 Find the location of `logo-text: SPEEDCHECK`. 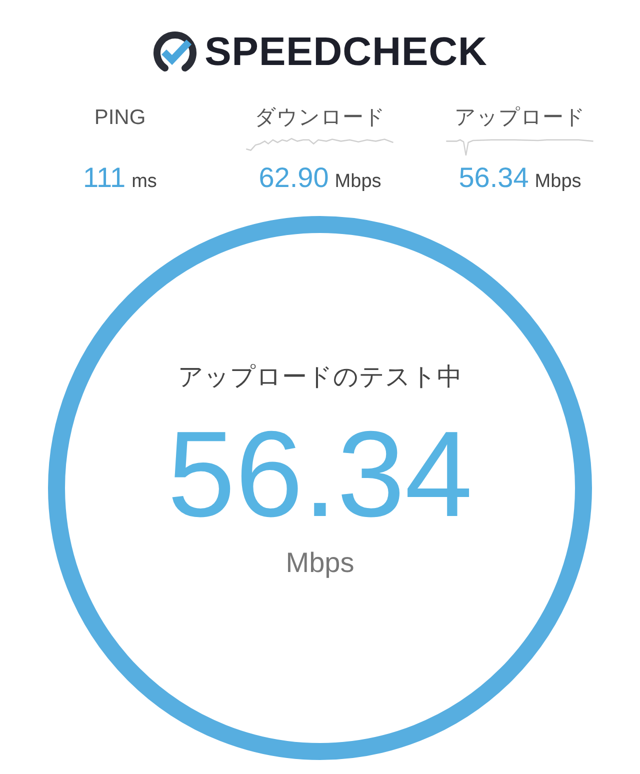

logo-text: SPEEDCHECK is located at coordinates (346, 52).